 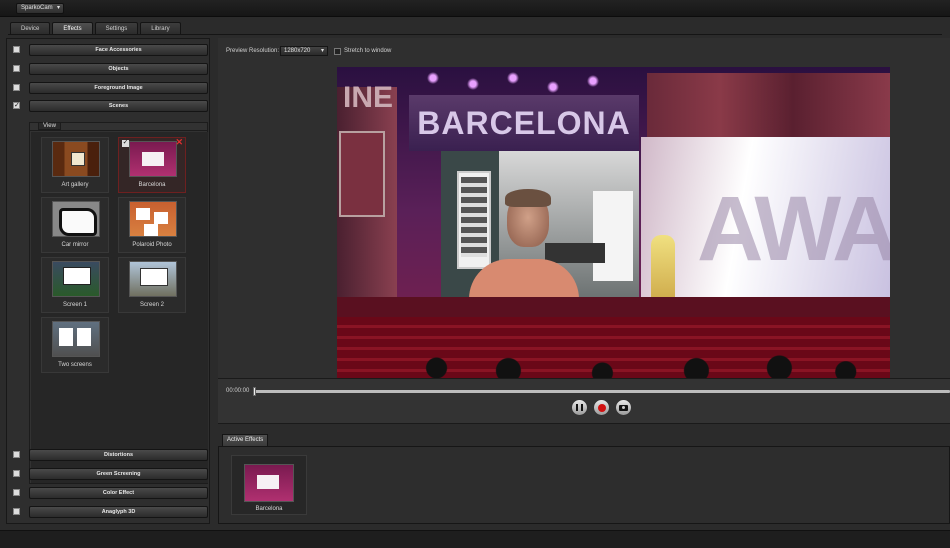 What do you see at coordinates (75, 245) in the screenshot?
I see `scene-label: Car mirror` at bounding box center [75, 245].